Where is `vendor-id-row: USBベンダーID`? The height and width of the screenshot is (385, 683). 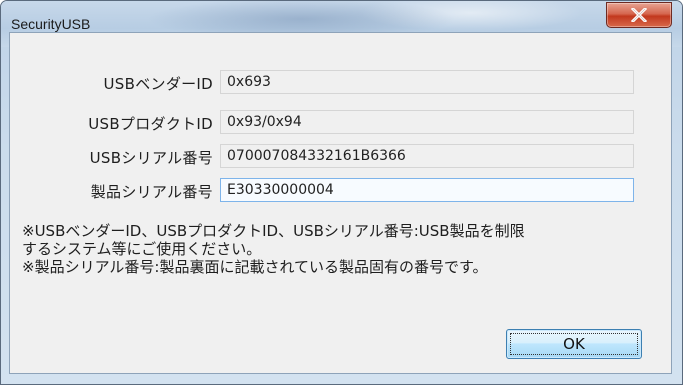
vendor-id-row: USBベンダーID is located at coordinates (340, 83).